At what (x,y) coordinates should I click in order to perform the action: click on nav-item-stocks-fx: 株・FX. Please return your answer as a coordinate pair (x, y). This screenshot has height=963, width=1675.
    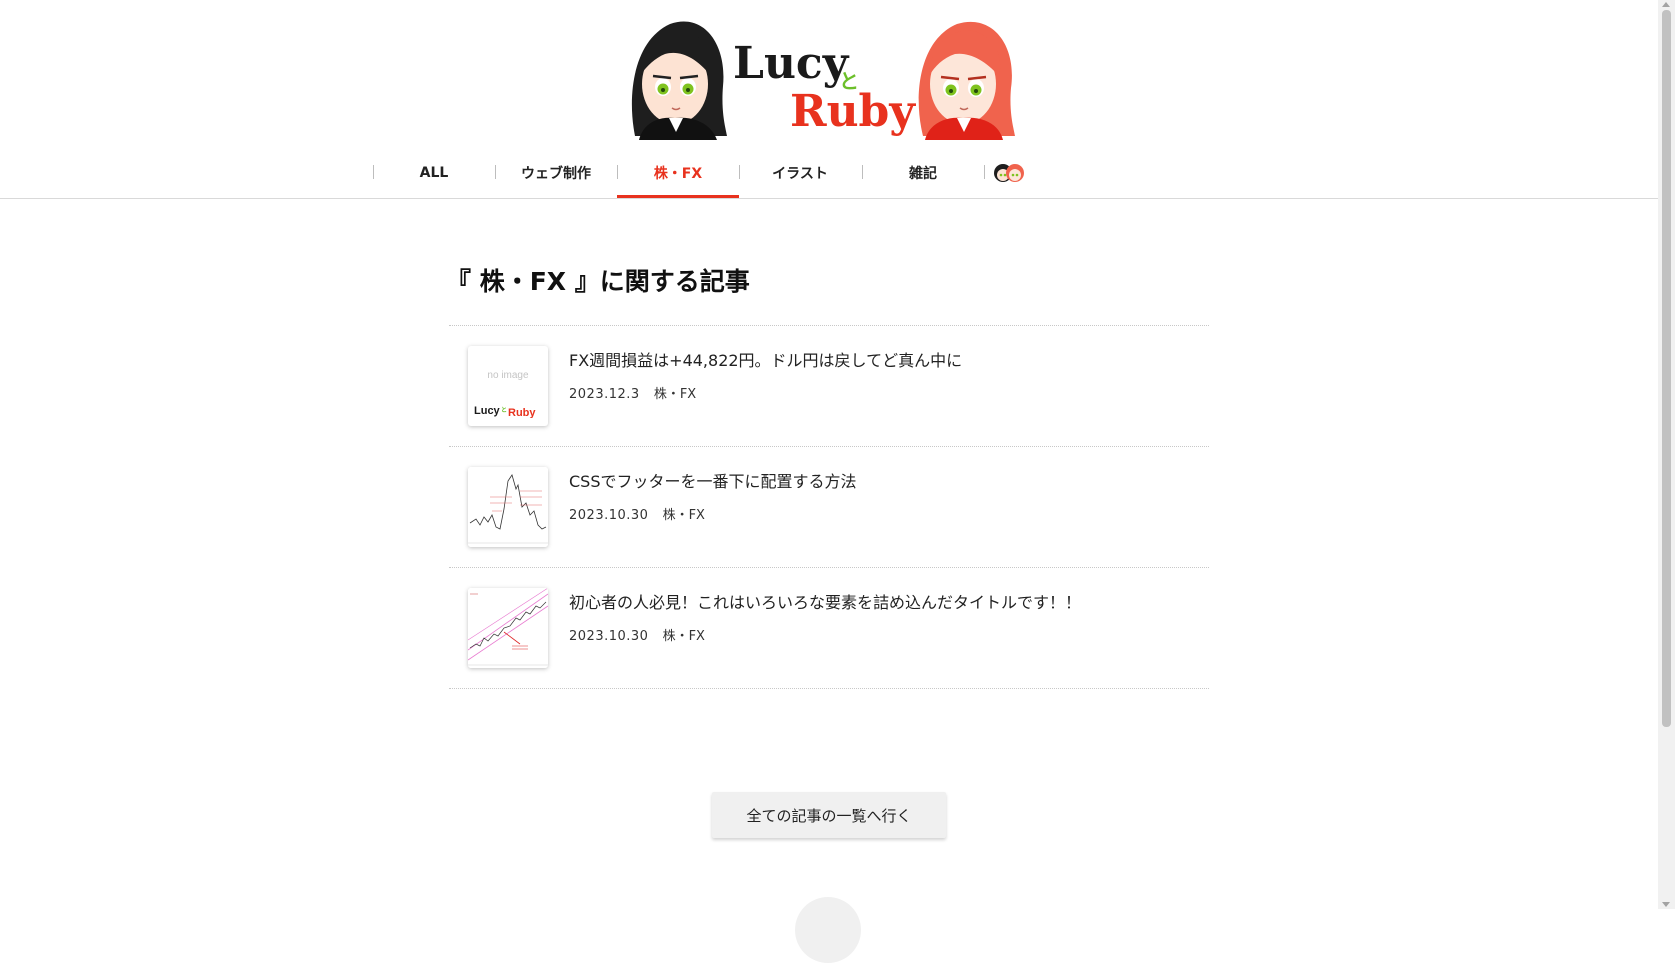
    Looking at the image, I should click on (678, 173).